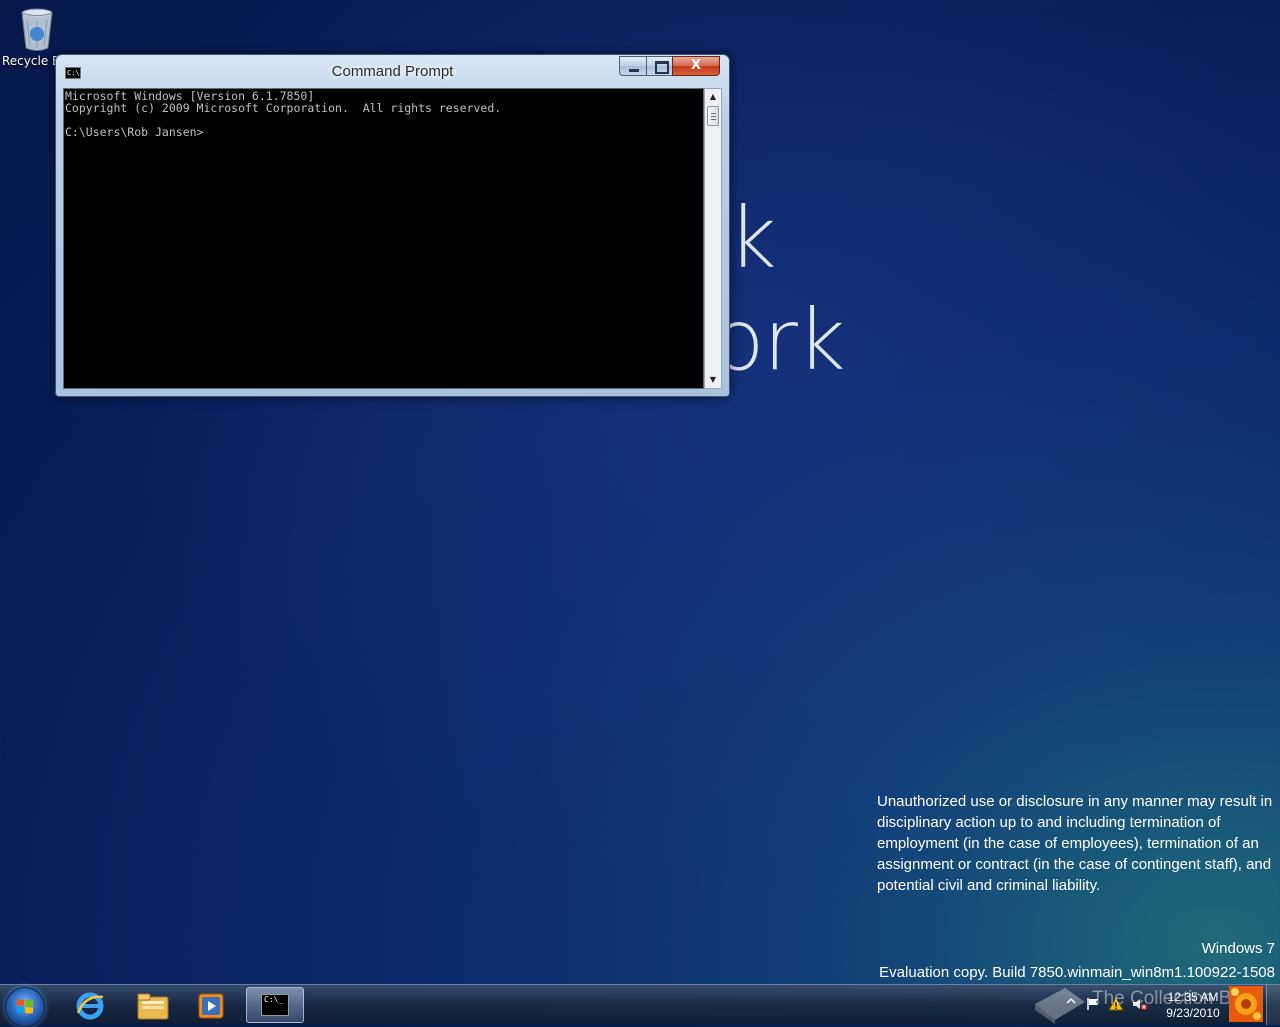 The image size is (1280, 1027). What do you see at coordinates (1060, 1006) in the screenshot?
I see `book-watermark-icon` at bounding box center [1060, 1006].